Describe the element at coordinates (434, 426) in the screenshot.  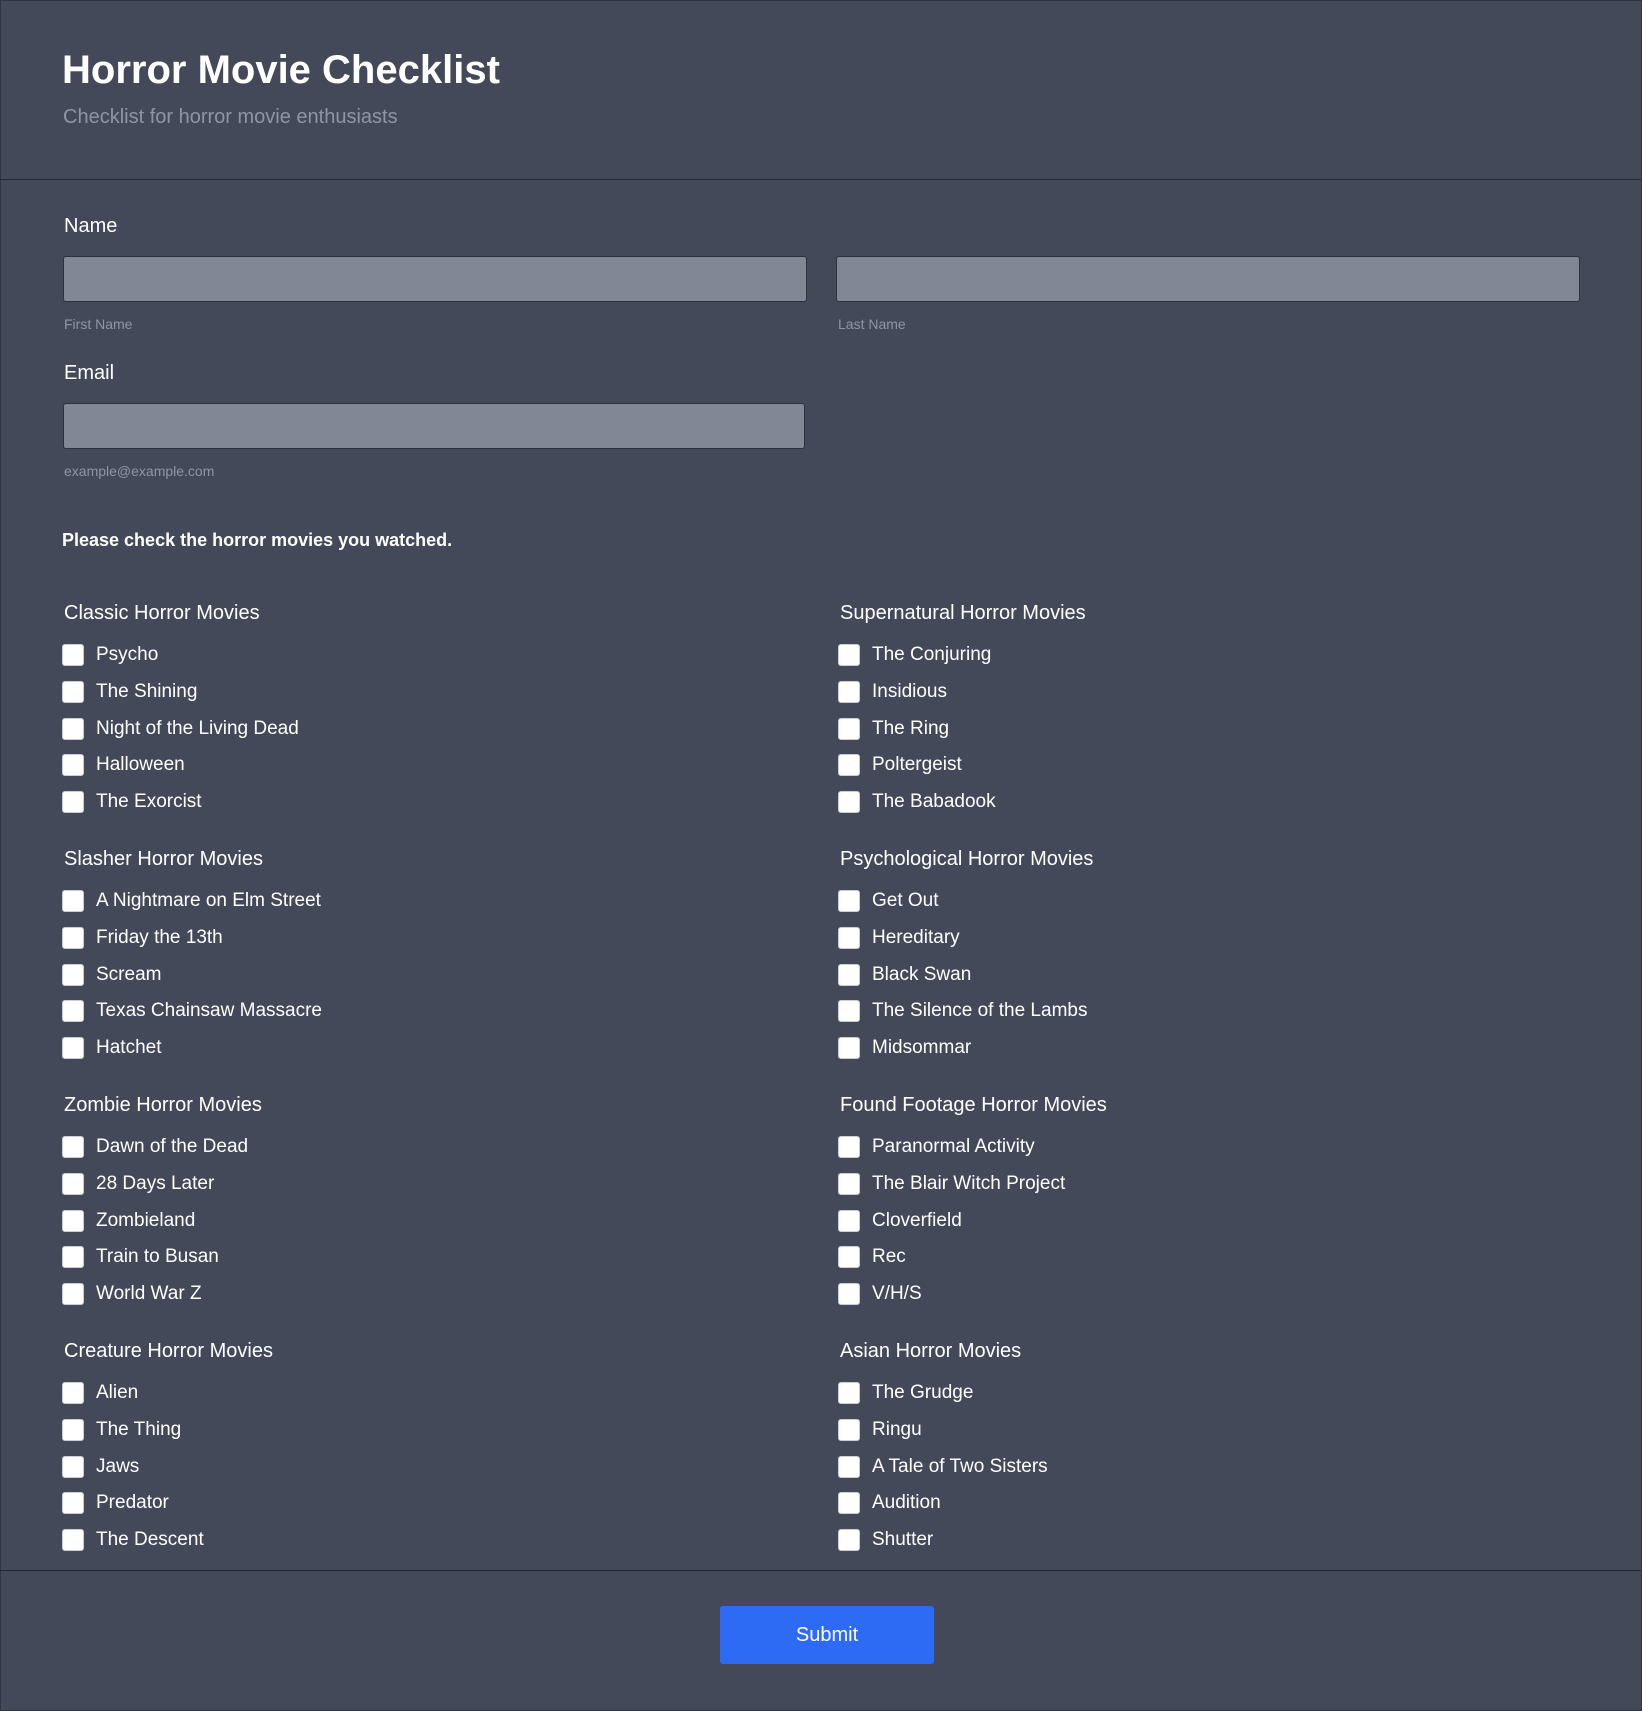
I see `email-input` at that location.